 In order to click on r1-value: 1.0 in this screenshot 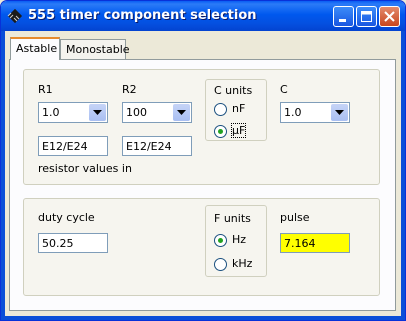, I will do `click(51, 112)`.